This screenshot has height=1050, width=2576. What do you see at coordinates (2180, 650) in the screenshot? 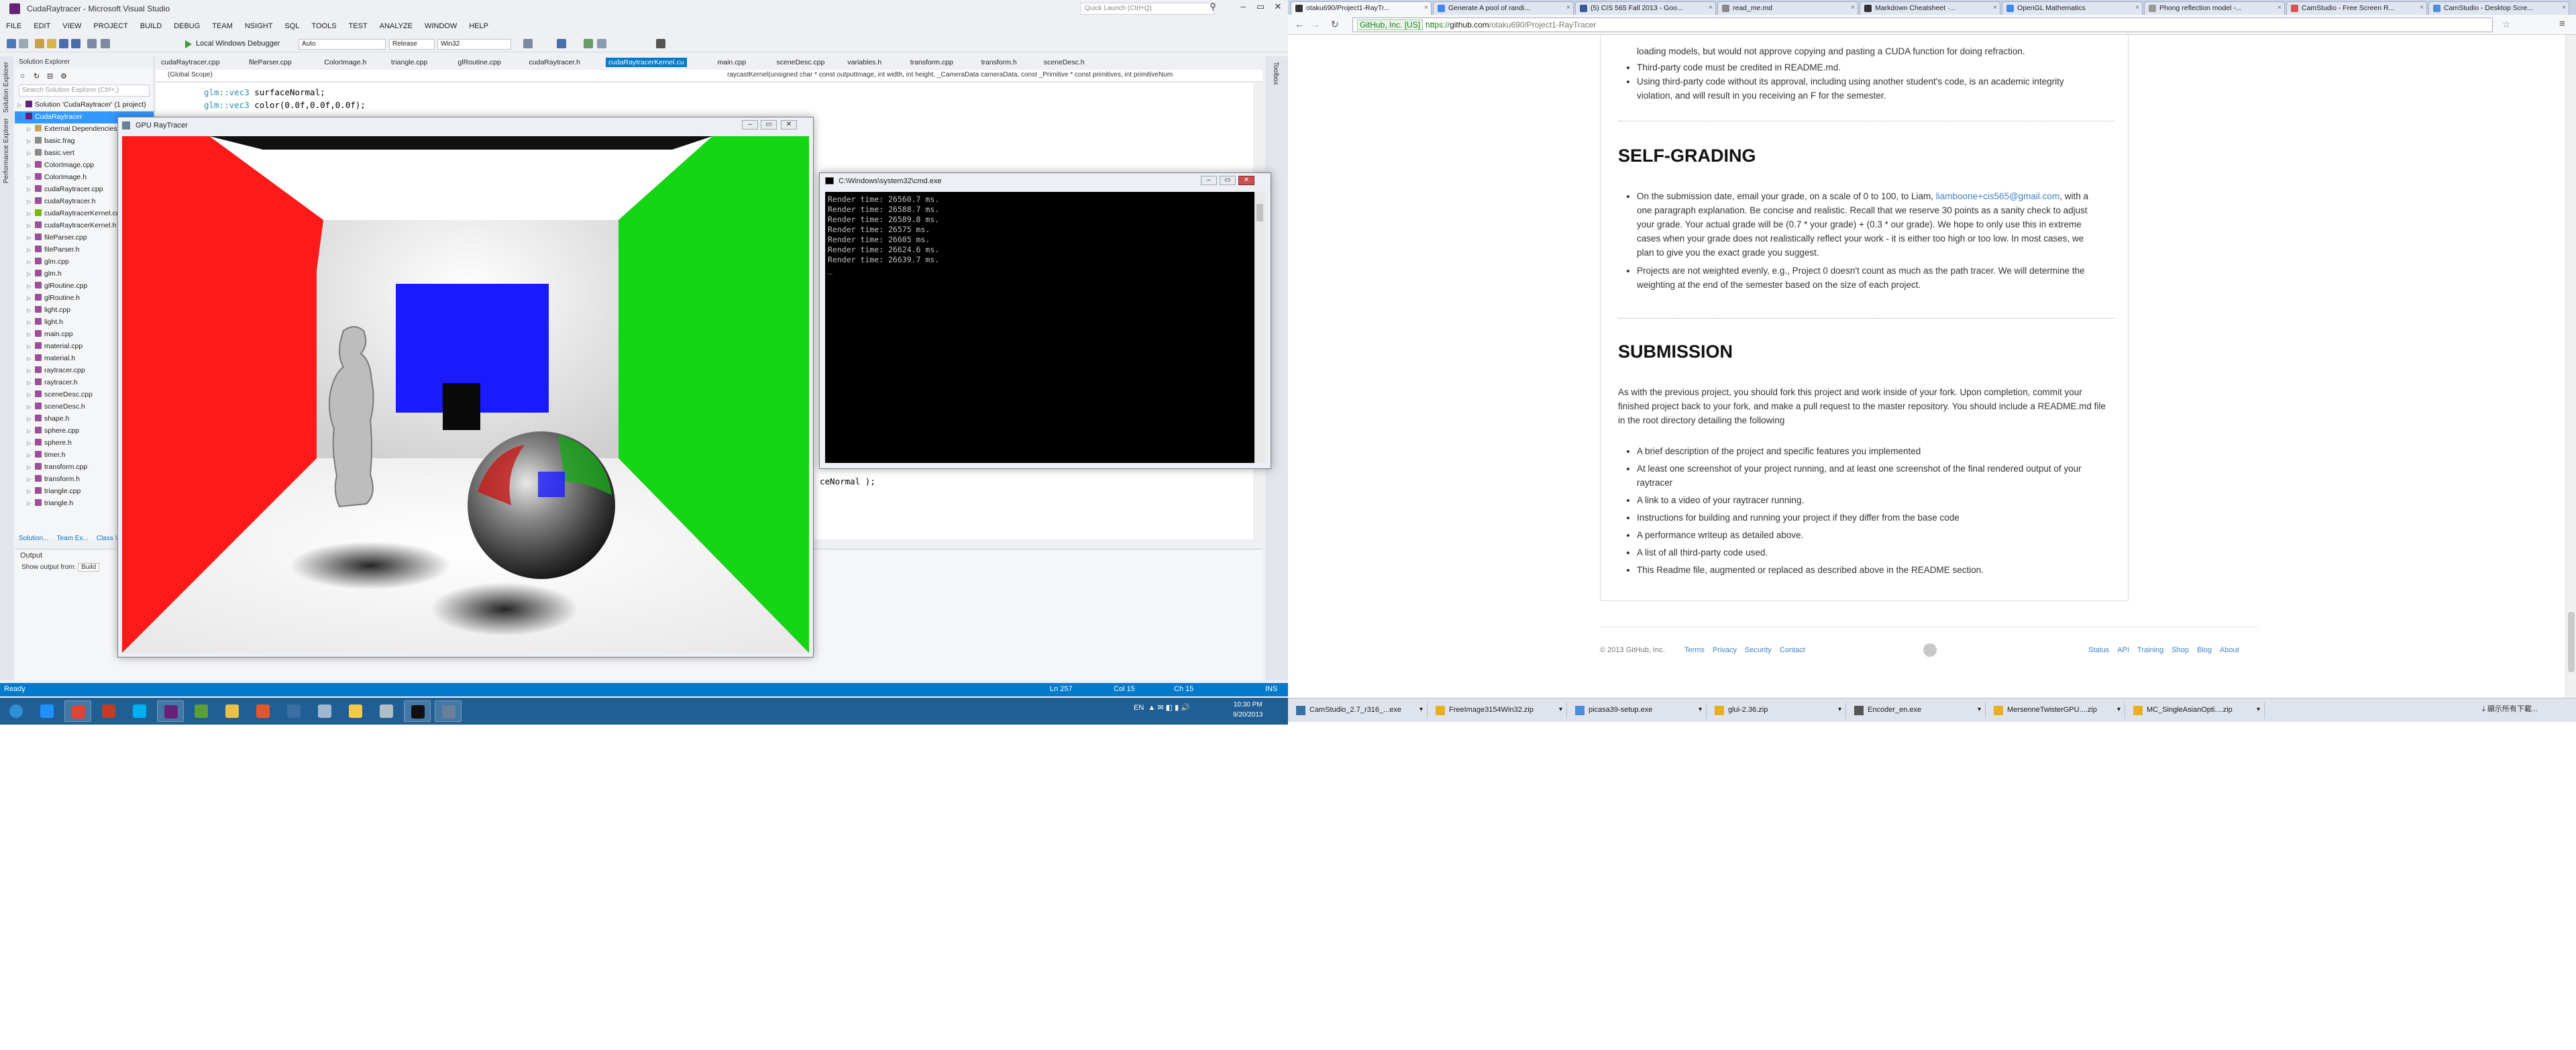
I see `footer-link: Shop` at bounding box center [2180, 650].